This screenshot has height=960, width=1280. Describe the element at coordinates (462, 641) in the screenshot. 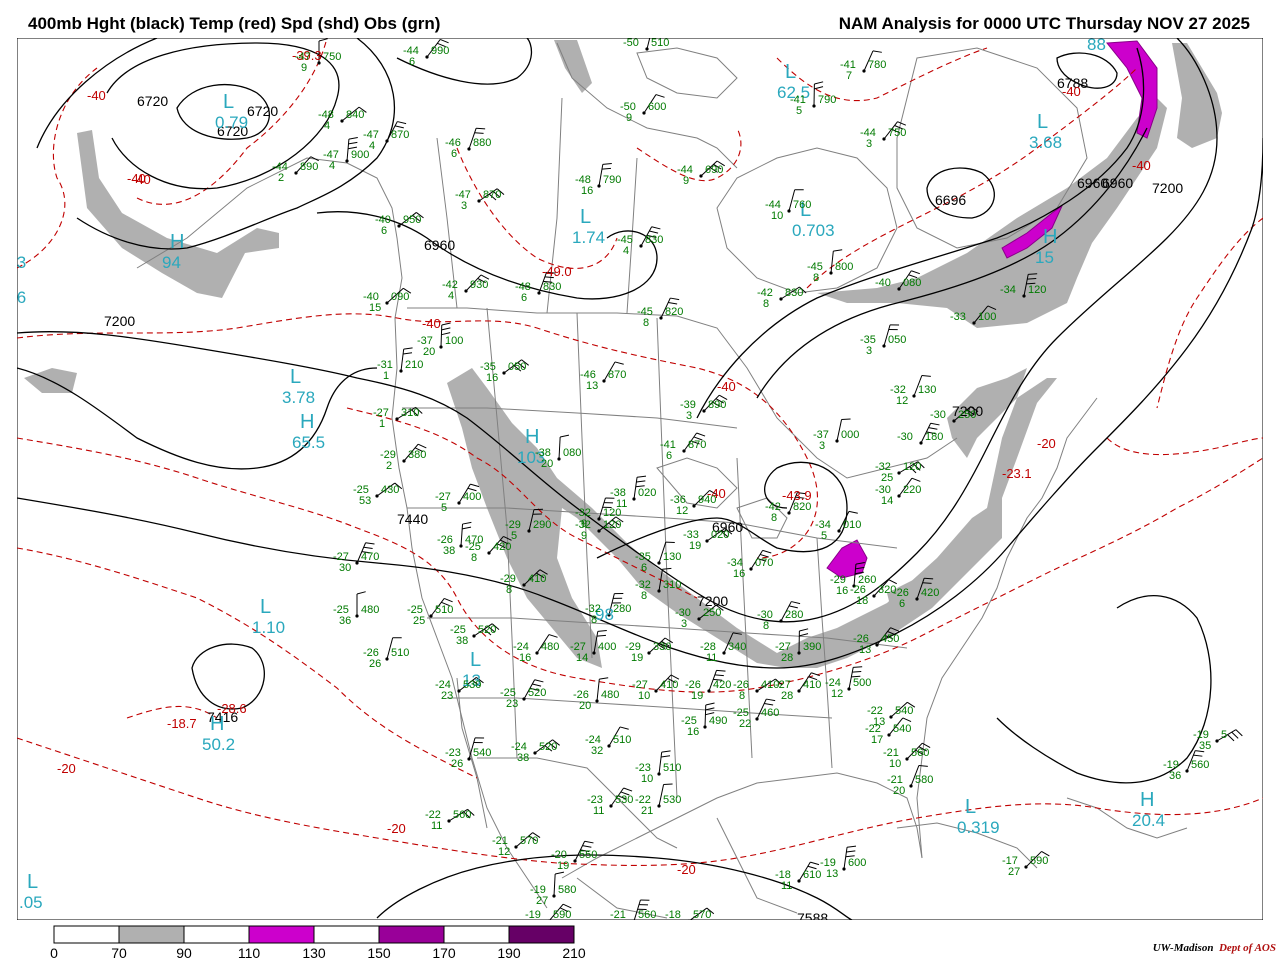

I see `obs-dewpoint-depression: 38` at that location.